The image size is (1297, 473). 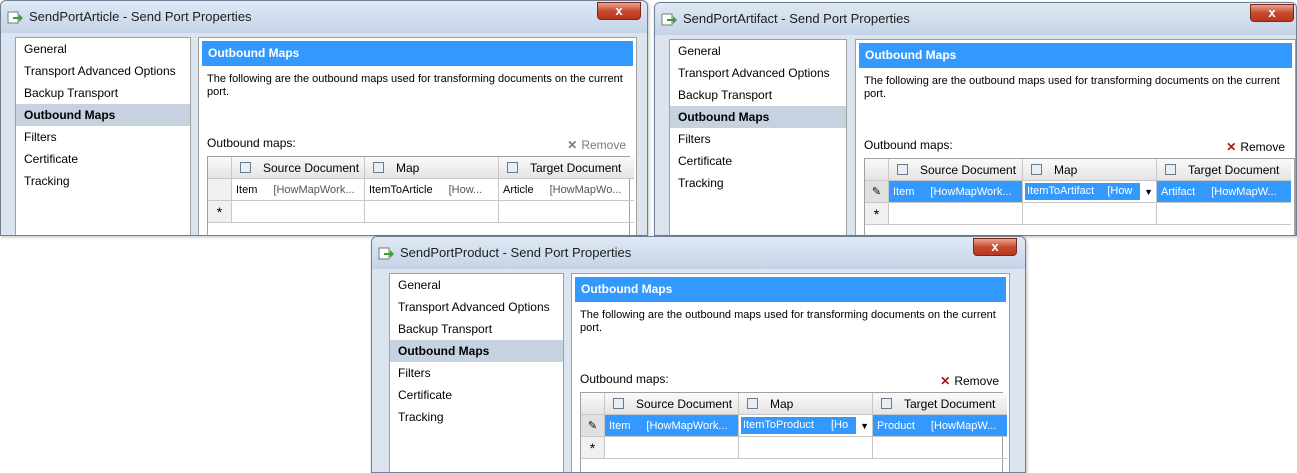 I want to click on row-header, so click(x=220, y=190).